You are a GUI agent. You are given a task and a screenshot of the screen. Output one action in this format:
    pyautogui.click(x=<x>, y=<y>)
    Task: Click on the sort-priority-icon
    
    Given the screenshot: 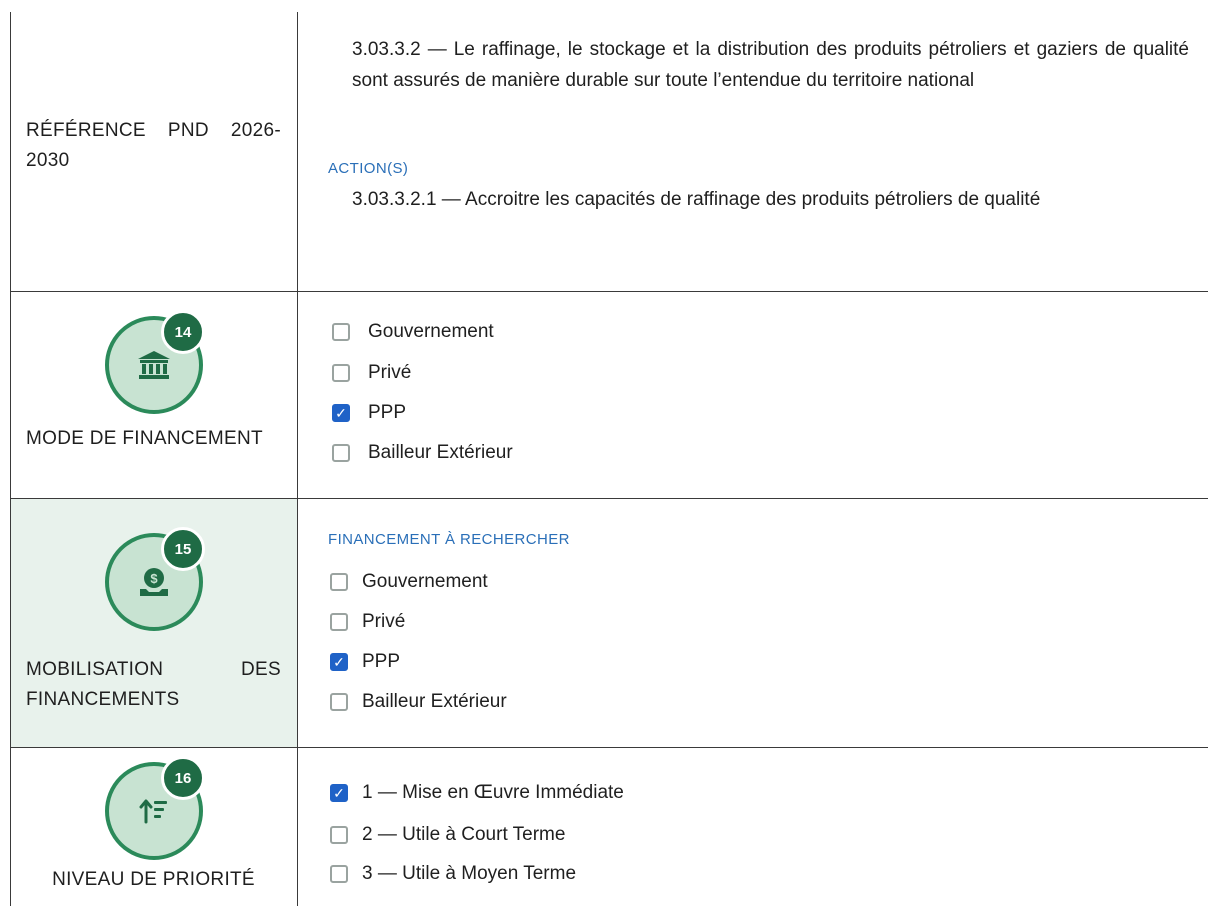 What is the action you would take?
    pyautogui.click(x=153, y=811)
    